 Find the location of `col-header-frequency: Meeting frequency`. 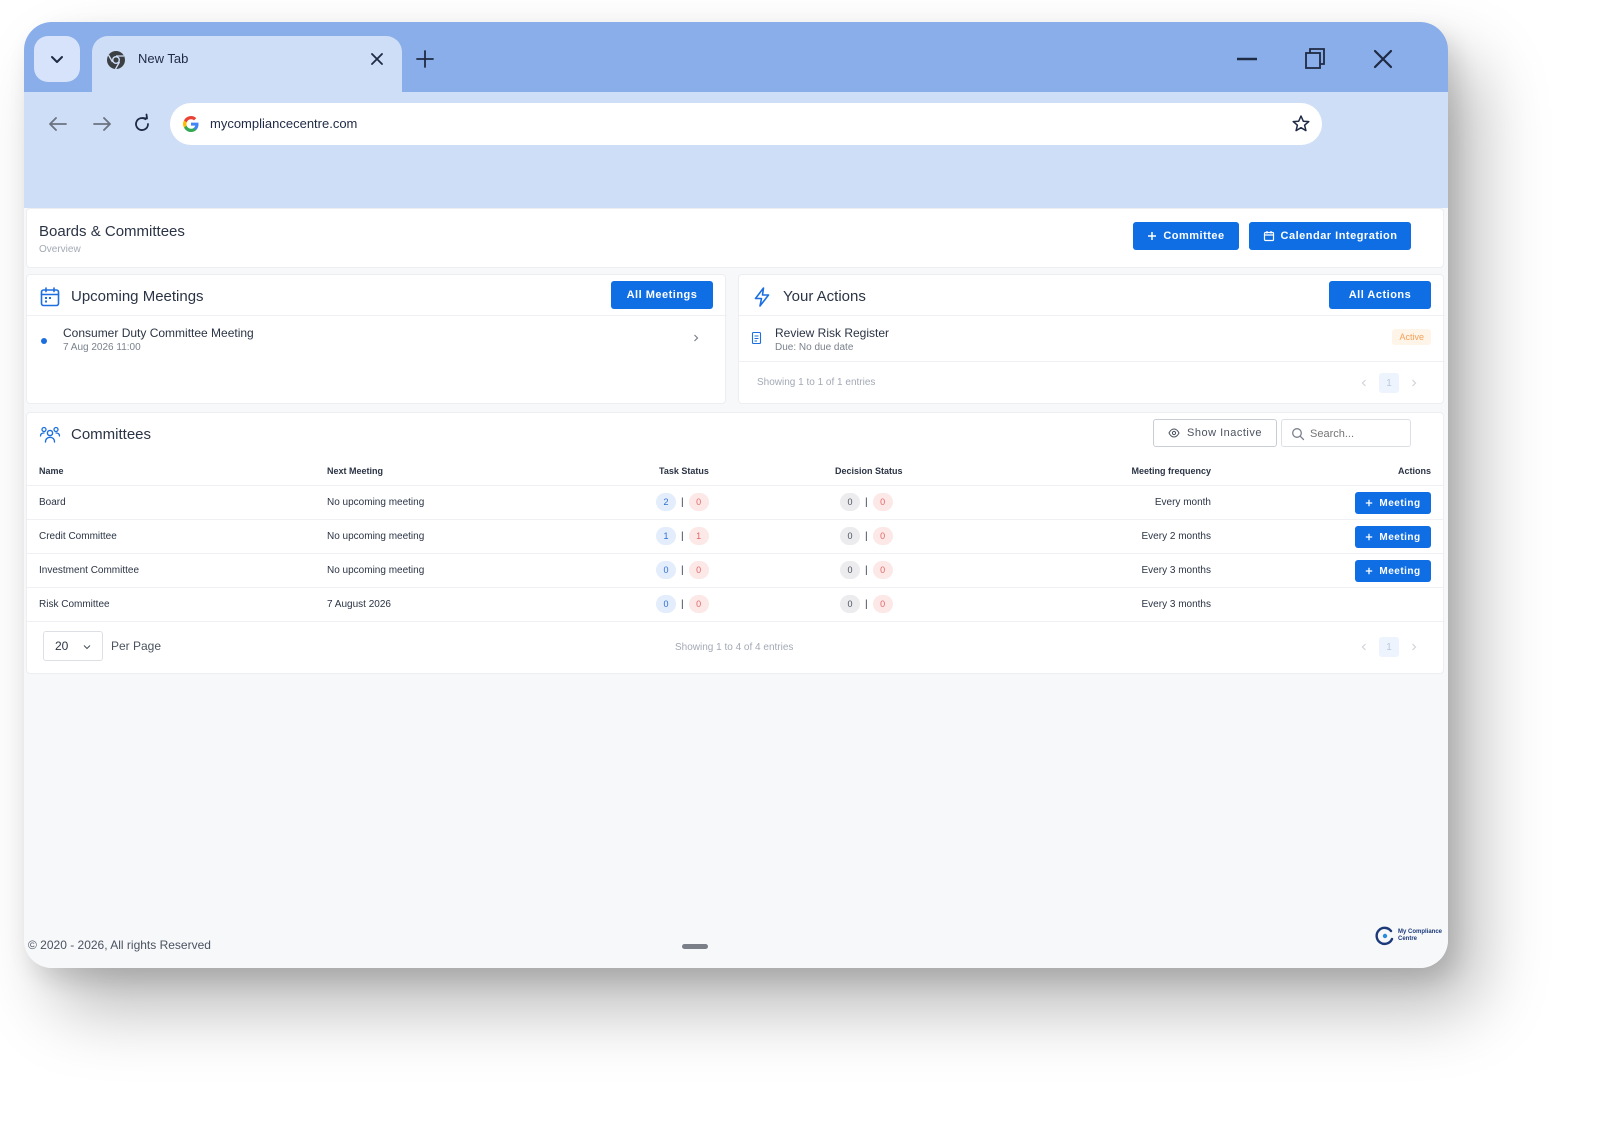

col-header-frequency: Meeting frequency is located at coordinates (1171, 471).